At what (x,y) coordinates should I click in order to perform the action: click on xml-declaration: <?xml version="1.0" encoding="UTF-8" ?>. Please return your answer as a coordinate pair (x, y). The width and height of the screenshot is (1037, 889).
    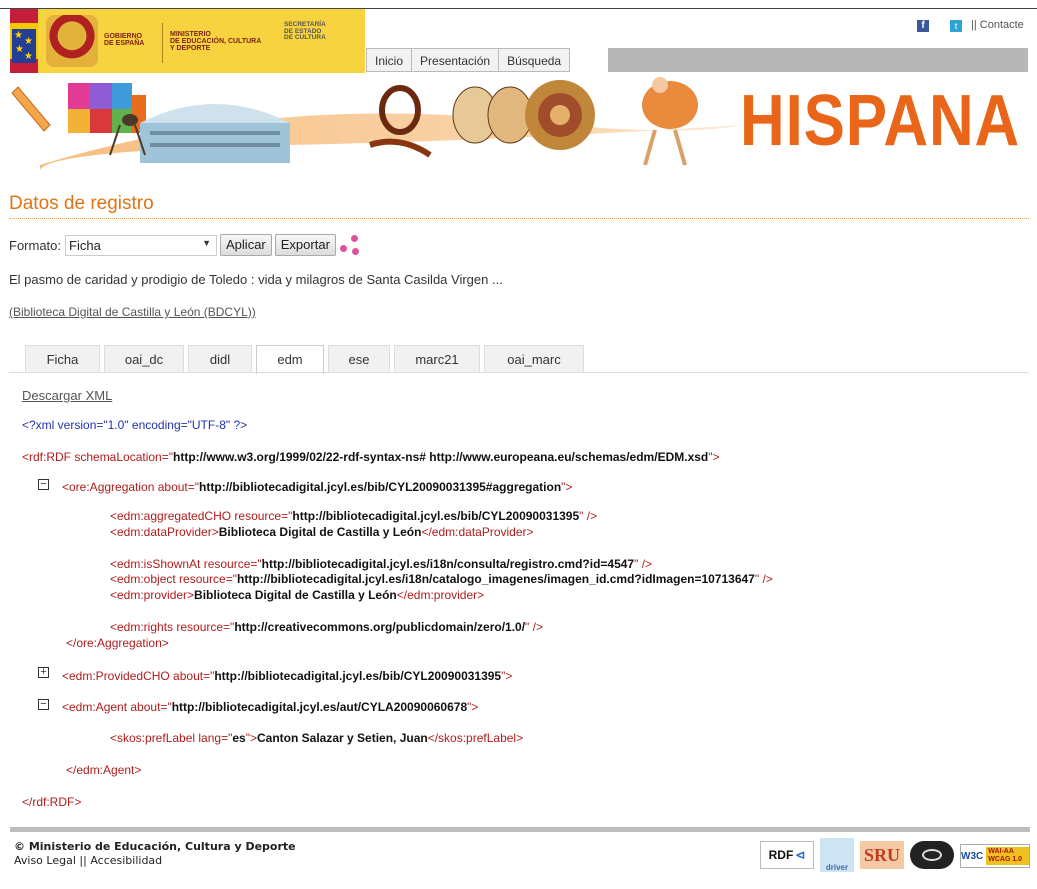
    Looking at the image, I should click on (135, 425).